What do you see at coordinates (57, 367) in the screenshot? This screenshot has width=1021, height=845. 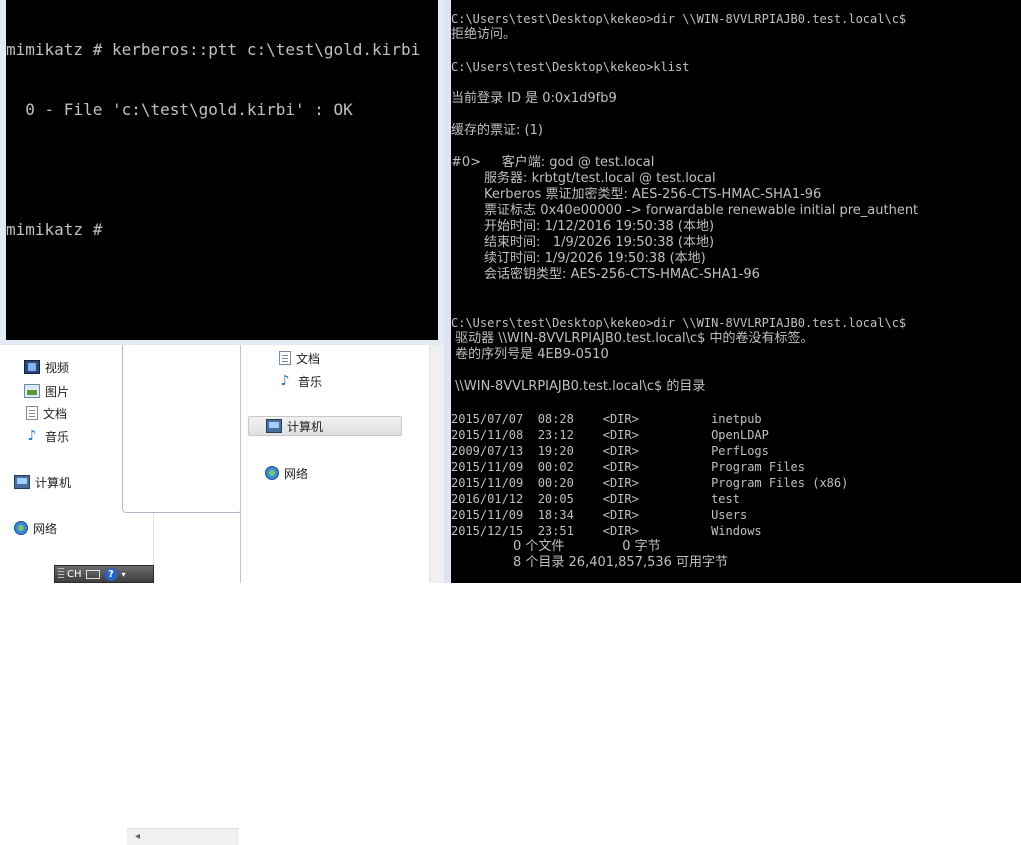 I see `nav-item-label: 视频` at bounding box center [57, 367].